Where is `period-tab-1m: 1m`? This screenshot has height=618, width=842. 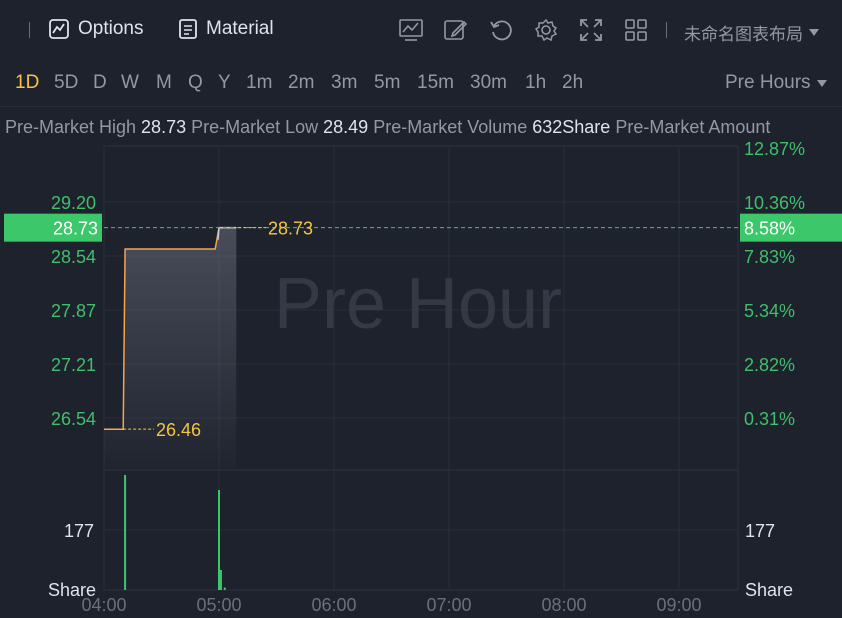
period-tab-1m: 1m is located at coordinates (259, 83).